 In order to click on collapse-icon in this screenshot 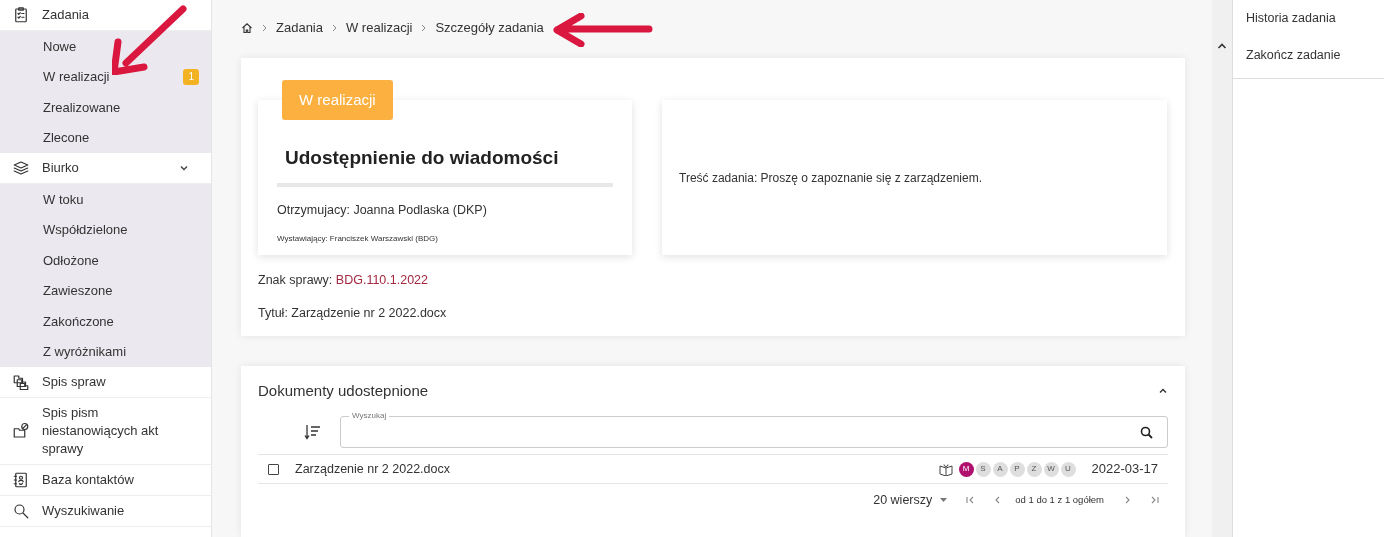, I will do `click(1163, 391)`.